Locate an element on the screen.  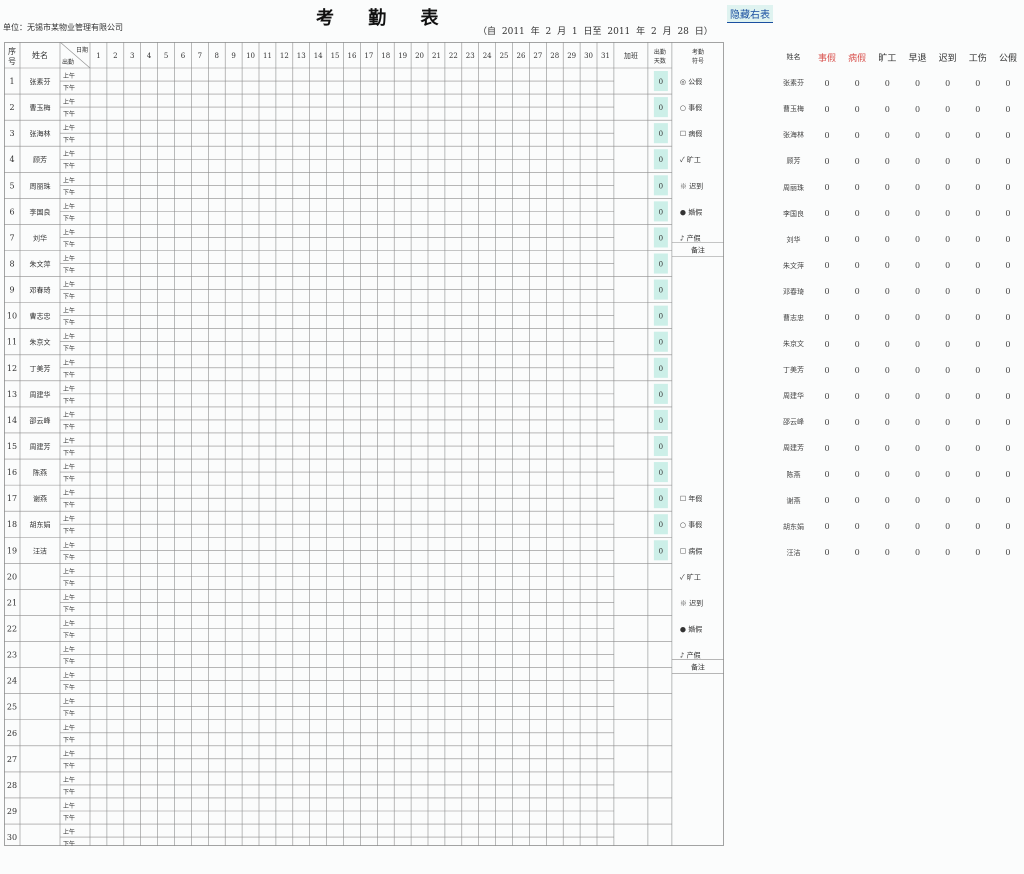
summary-name: 周丽珠 is located at coordinates (793, 187).